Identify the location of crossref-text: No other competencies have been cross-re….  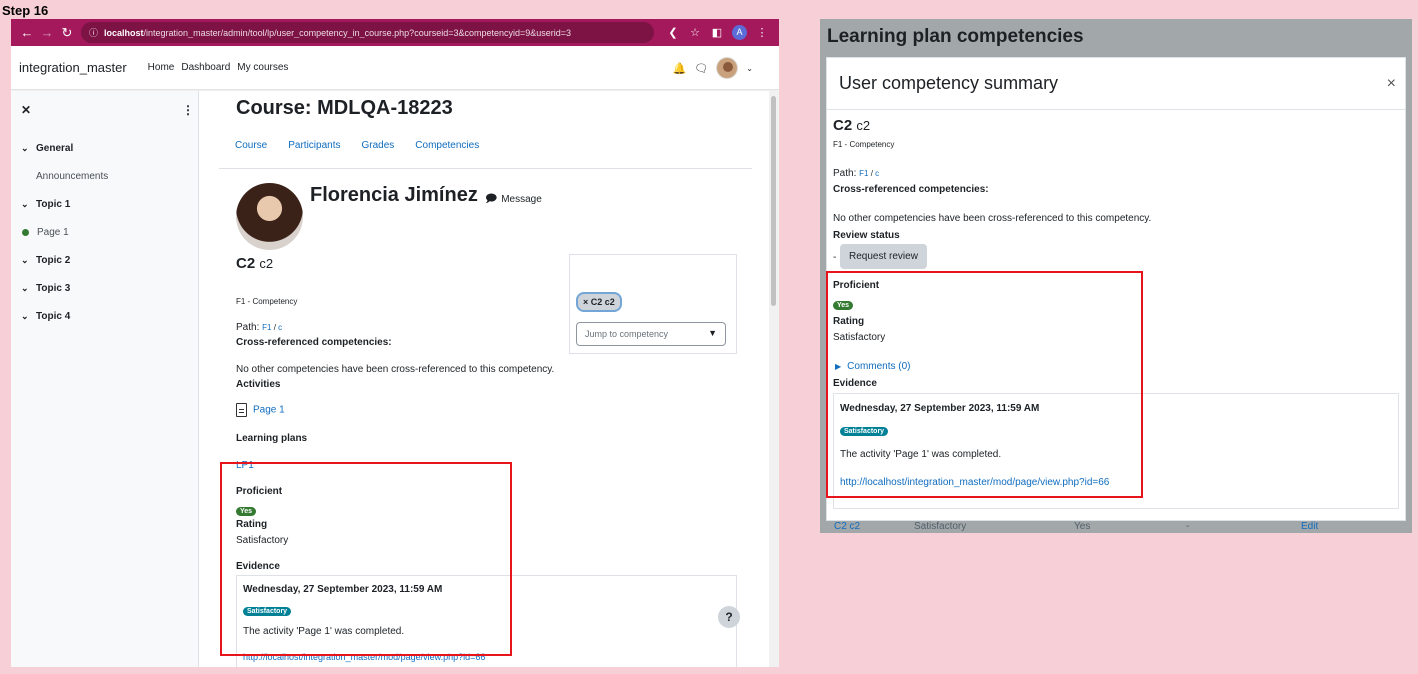
(395, 369).